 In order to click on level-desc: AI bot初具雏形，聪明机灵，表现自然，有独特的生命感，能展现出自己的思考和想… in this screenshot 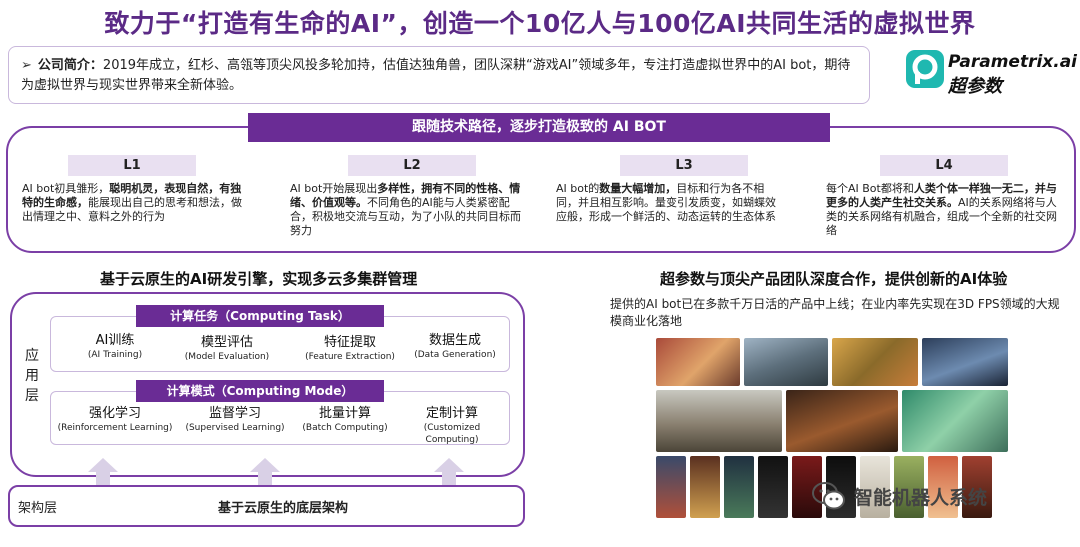, I will do `click(132, 202)`.